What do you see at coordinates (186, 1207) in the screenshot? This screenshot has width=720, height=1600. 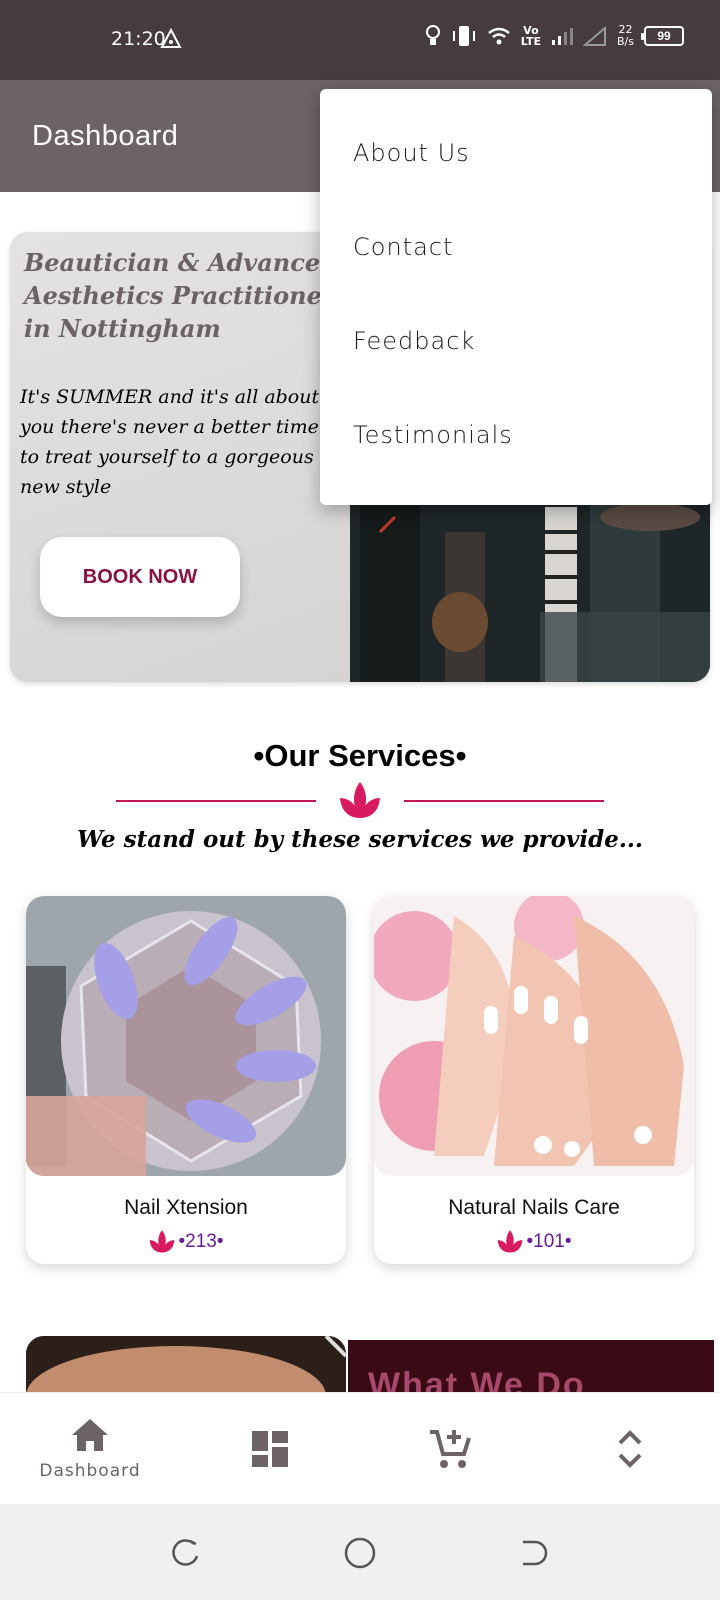 I see `service-name: Nail Xtension` at bounding box center [186, 1207].